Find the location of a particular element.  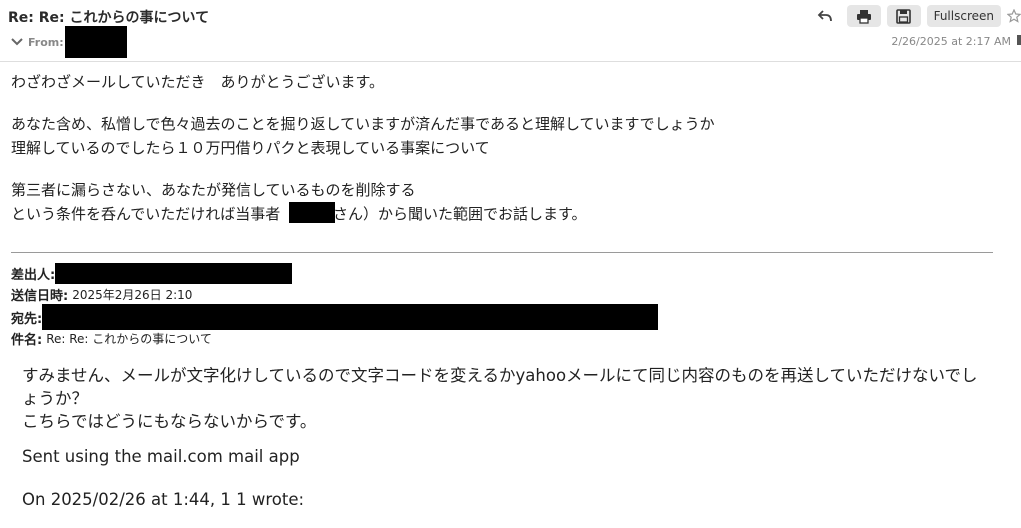

from-label: From: is located at coordinates (46, 42).